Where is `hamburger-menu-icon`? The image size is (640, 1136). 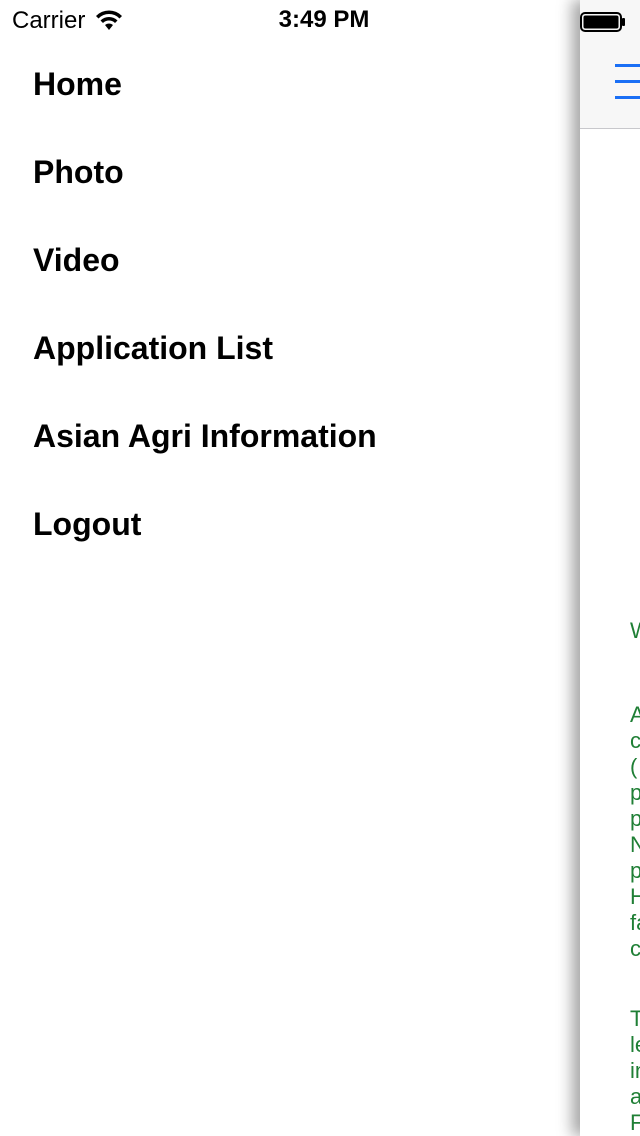 hamburger-menu-icon is located at coordinates (627, 82).